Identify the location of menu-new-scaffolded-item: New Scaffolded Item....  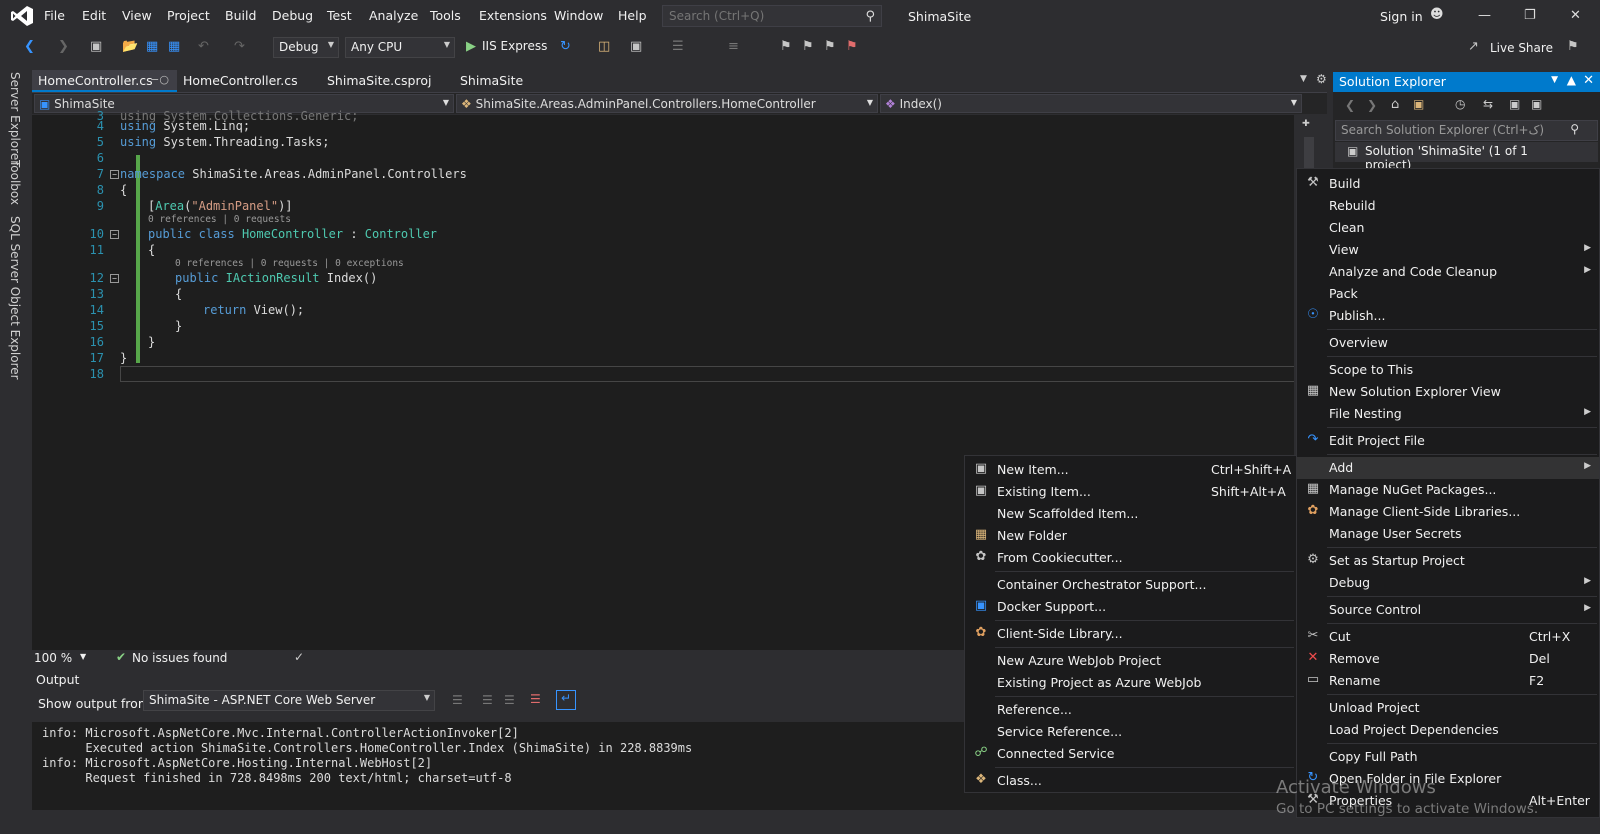
(1130, 514).